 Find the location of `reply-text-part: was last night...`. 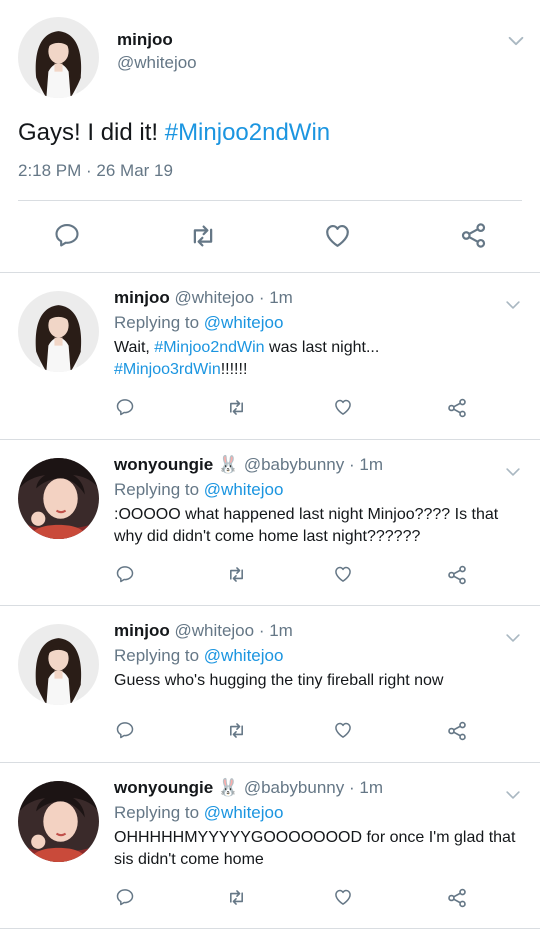

reply-text-part: was last night... is located at coordinates (322, 347).